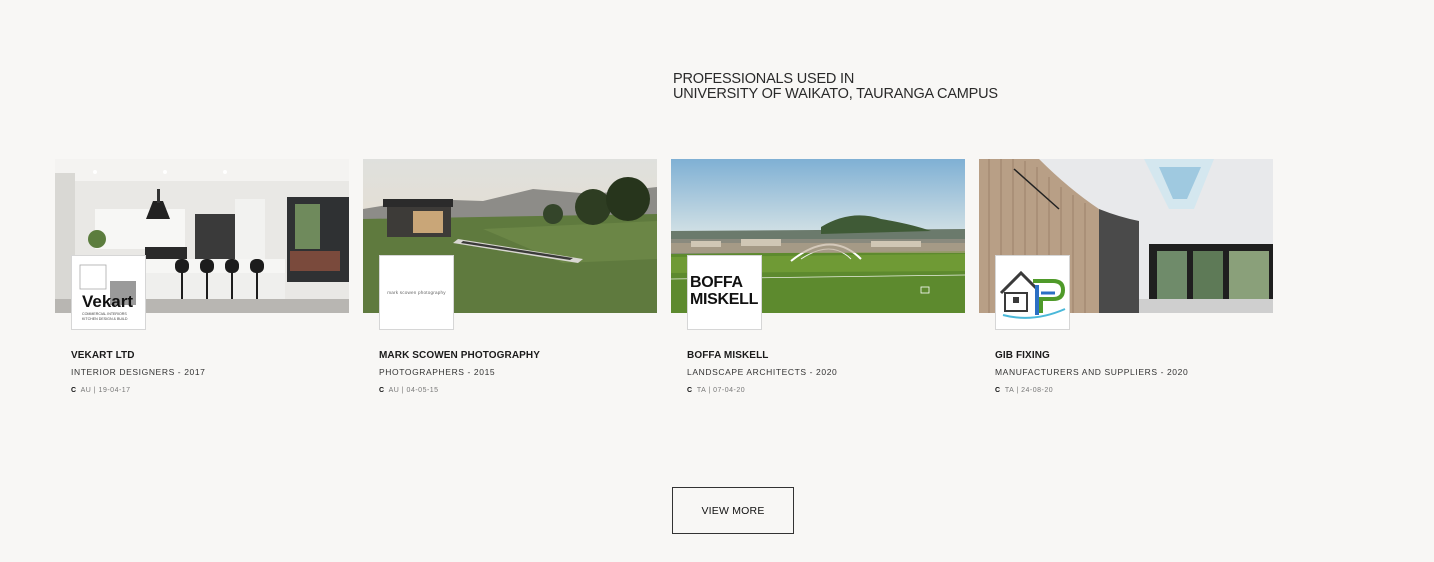 This screenshot has height=562, width=1434. I want to click on date-value: TA | 24-08-20, so click(1029, 390).